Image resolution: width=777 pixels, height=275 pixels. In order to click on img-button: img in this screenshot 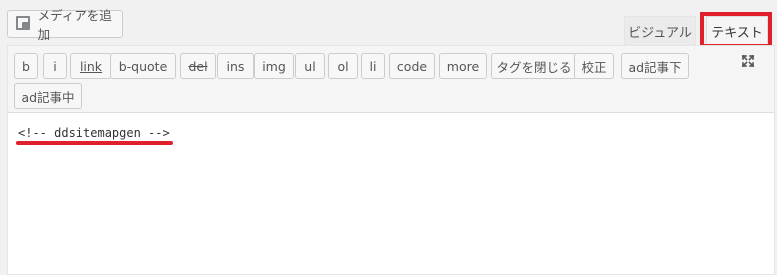, I will do `click(274, 66)`.